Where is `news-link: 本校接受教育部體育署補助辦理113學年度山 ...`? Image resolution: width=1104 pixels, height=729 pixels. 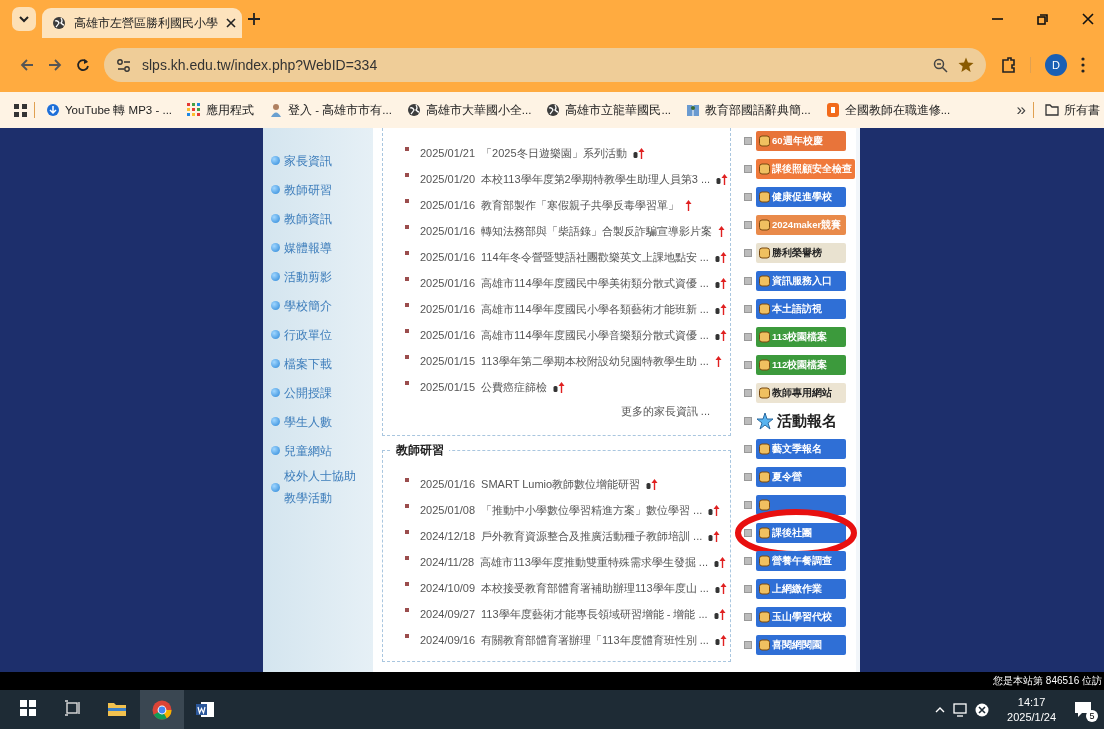
news-link: 本校接受教育部體育署補助辦理113學年度山 ... is located at coordinates (595, 588).